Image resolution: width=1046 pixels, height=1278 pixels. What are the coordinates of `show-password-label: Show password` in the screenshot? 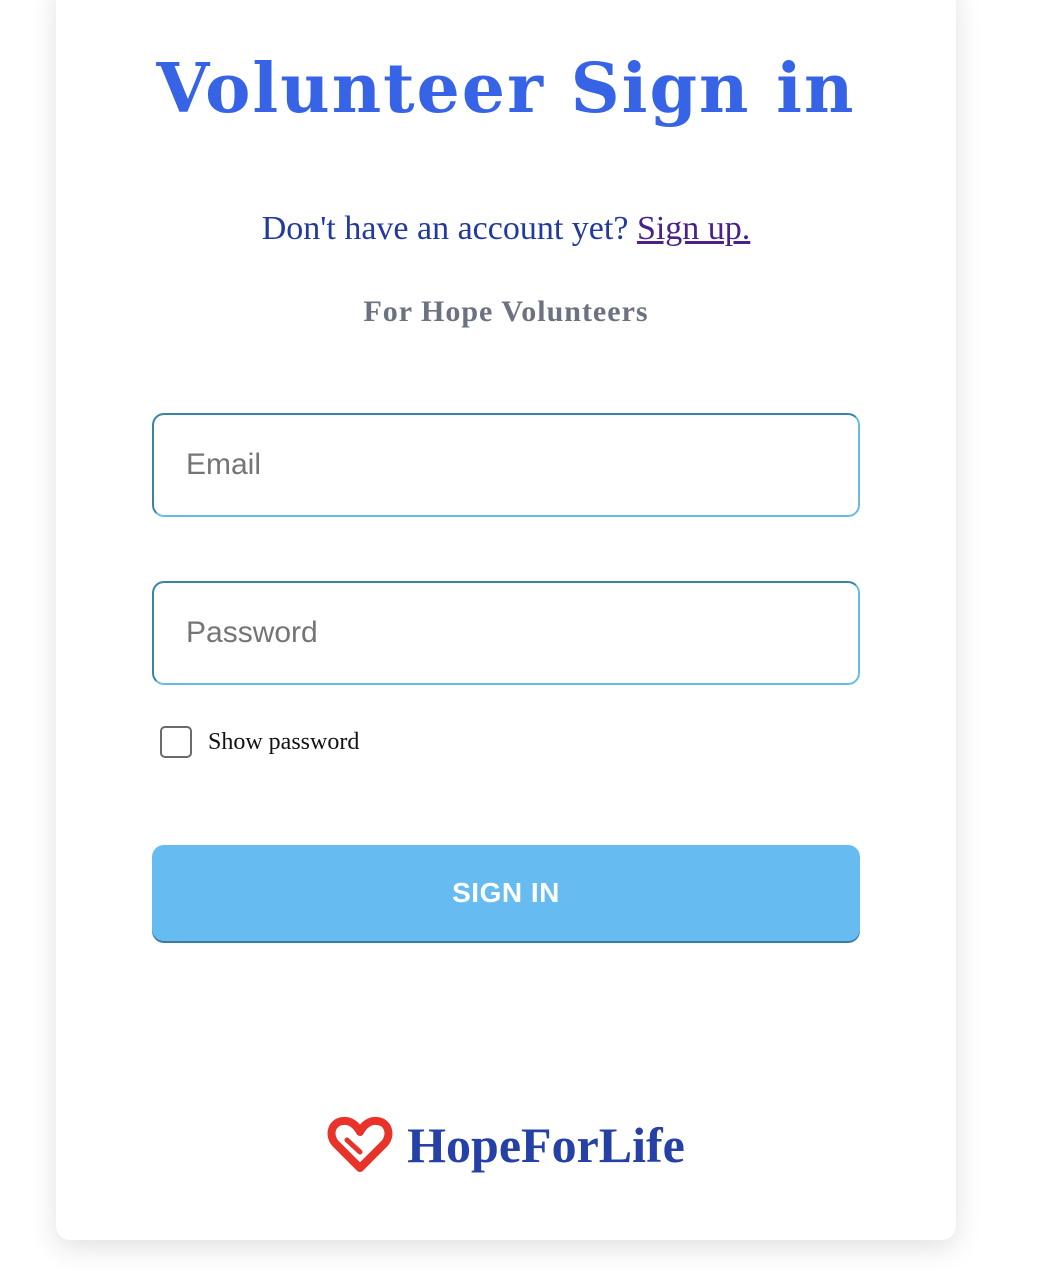 It's located at (284, 741).